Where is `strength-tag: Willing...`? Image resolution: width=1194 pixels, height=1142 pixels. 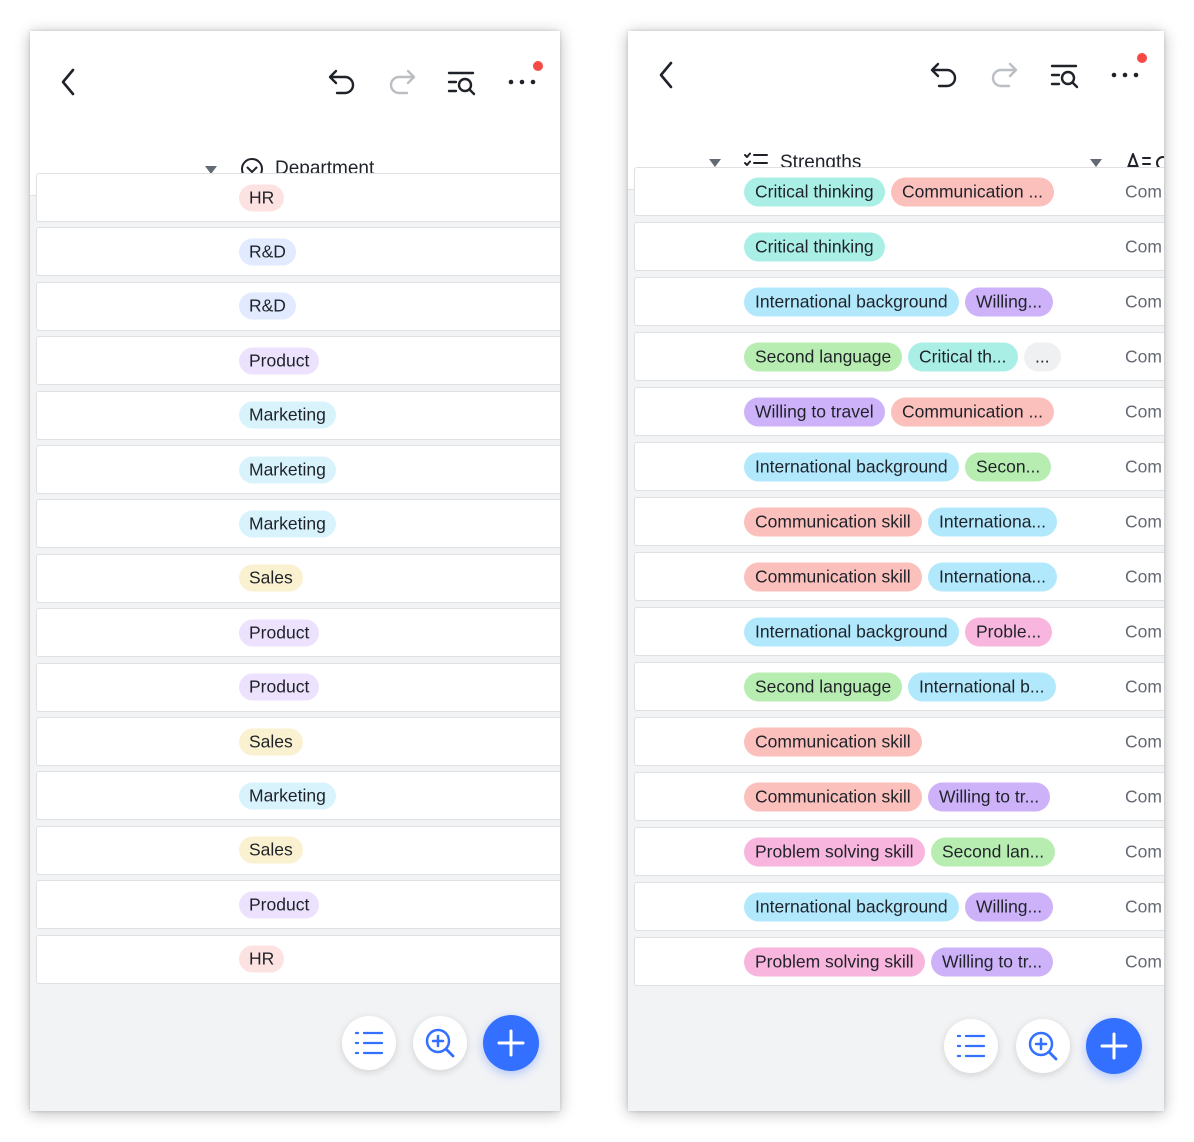
strength-tag: Willing... is located at coordinates (1009, 301).